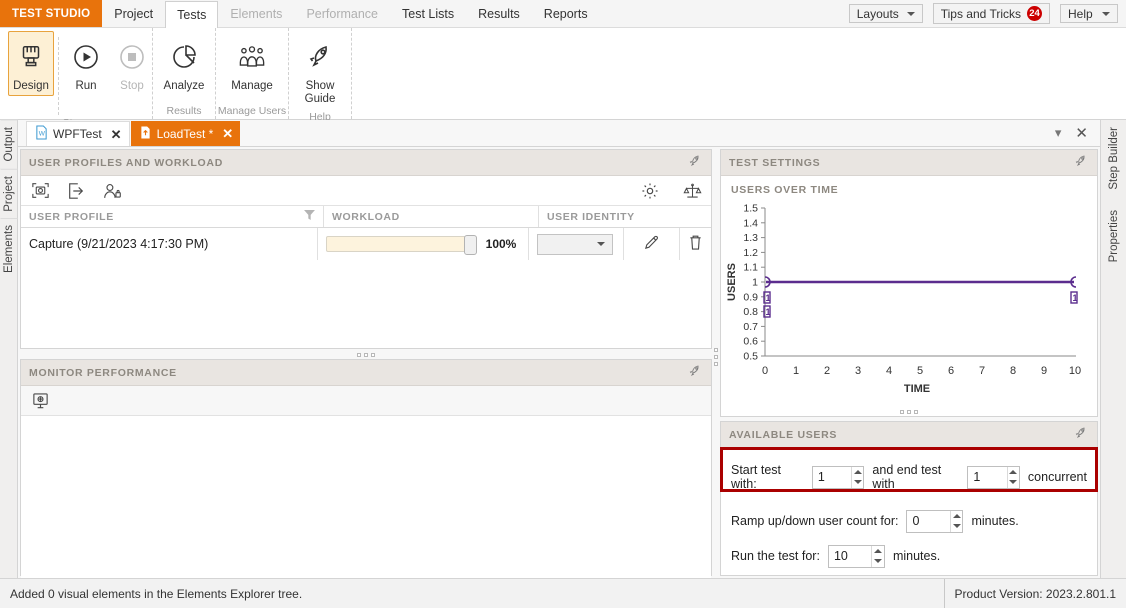  What do you see at coordinates (9, 249) in the screenshot?
I see `sidebar-item-elements: Elements` at bounding box center [9, 249].